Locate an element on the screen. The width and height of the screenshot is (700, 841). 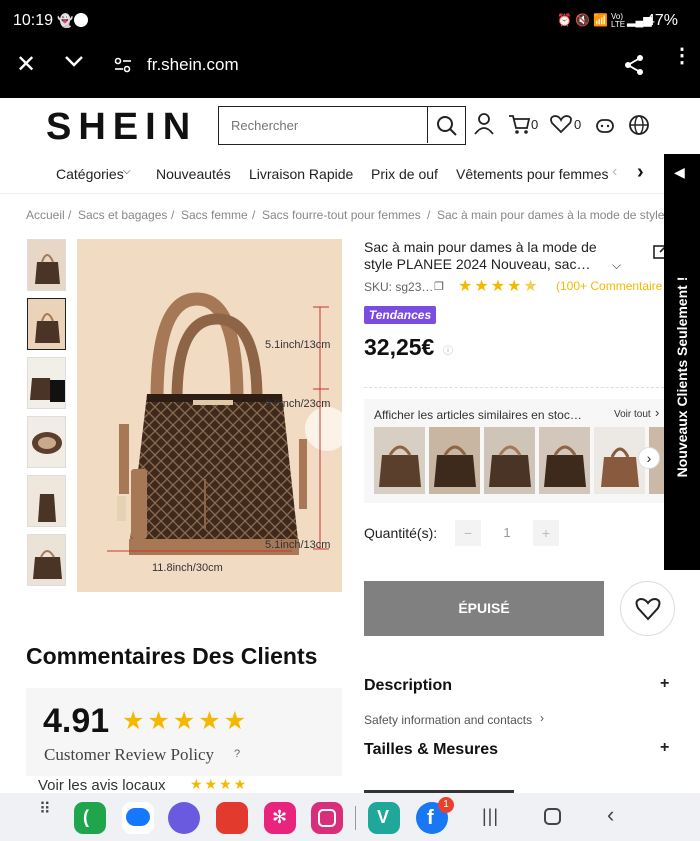
share-icon is located at coordinates (634, 65).